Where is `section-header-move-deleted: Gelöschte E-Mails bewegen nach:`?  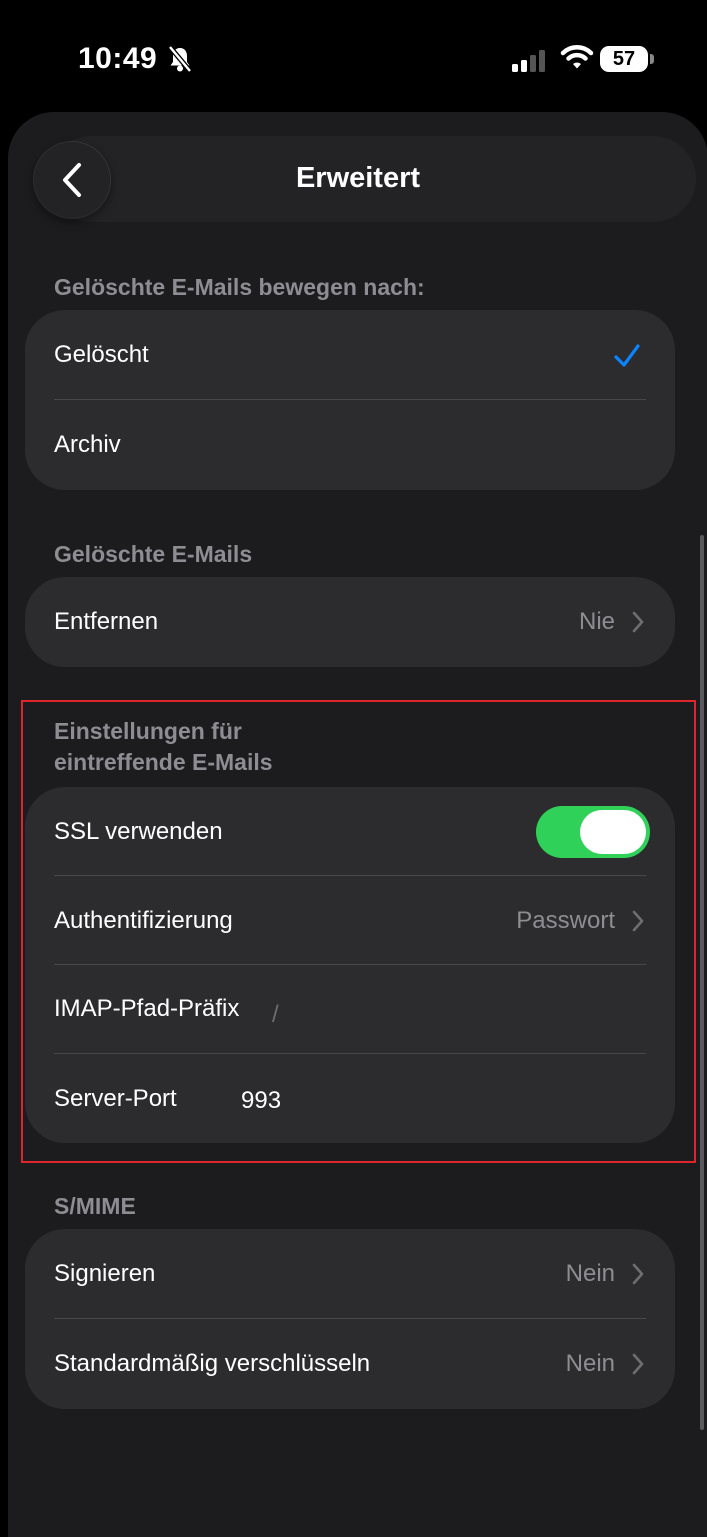
section-header-move-deleted: Gelöschte E-Mails bewegen nach: is located at coordinates (239, 287).